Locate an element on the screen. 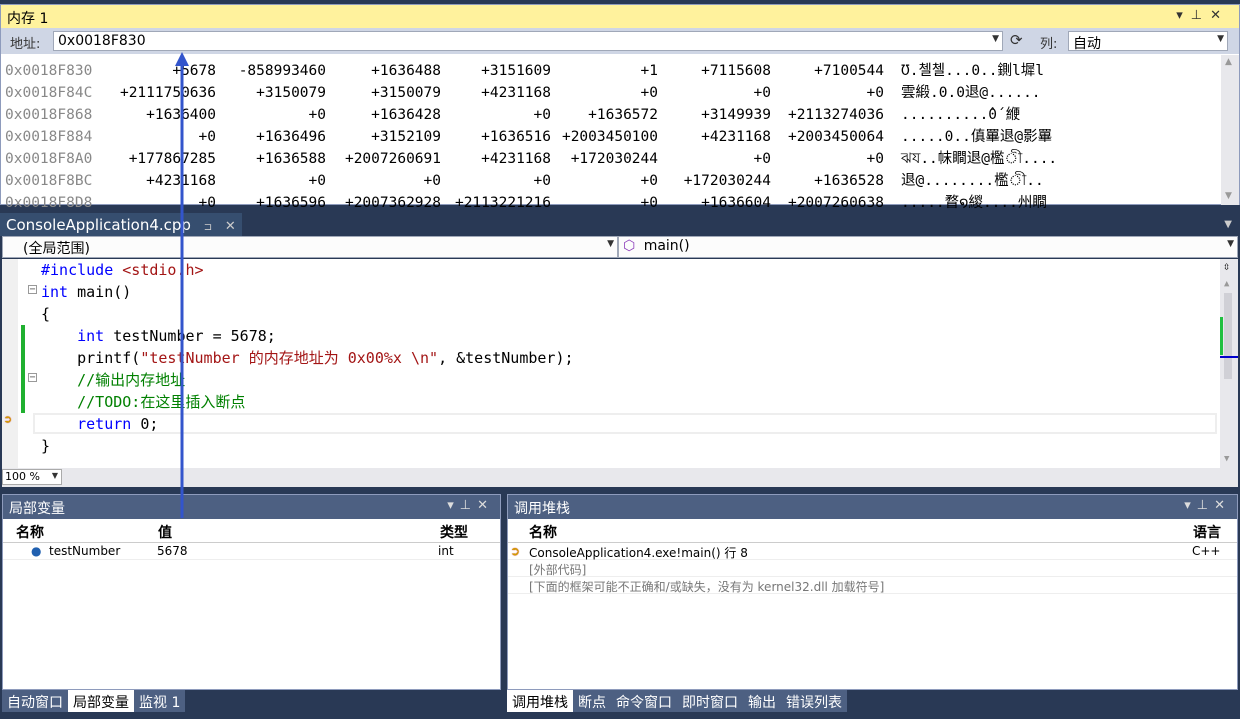 Image resolution: width=1240 pixels, height=719 pixels. memory-value: +1636572 is located at coordinates (598, 115).